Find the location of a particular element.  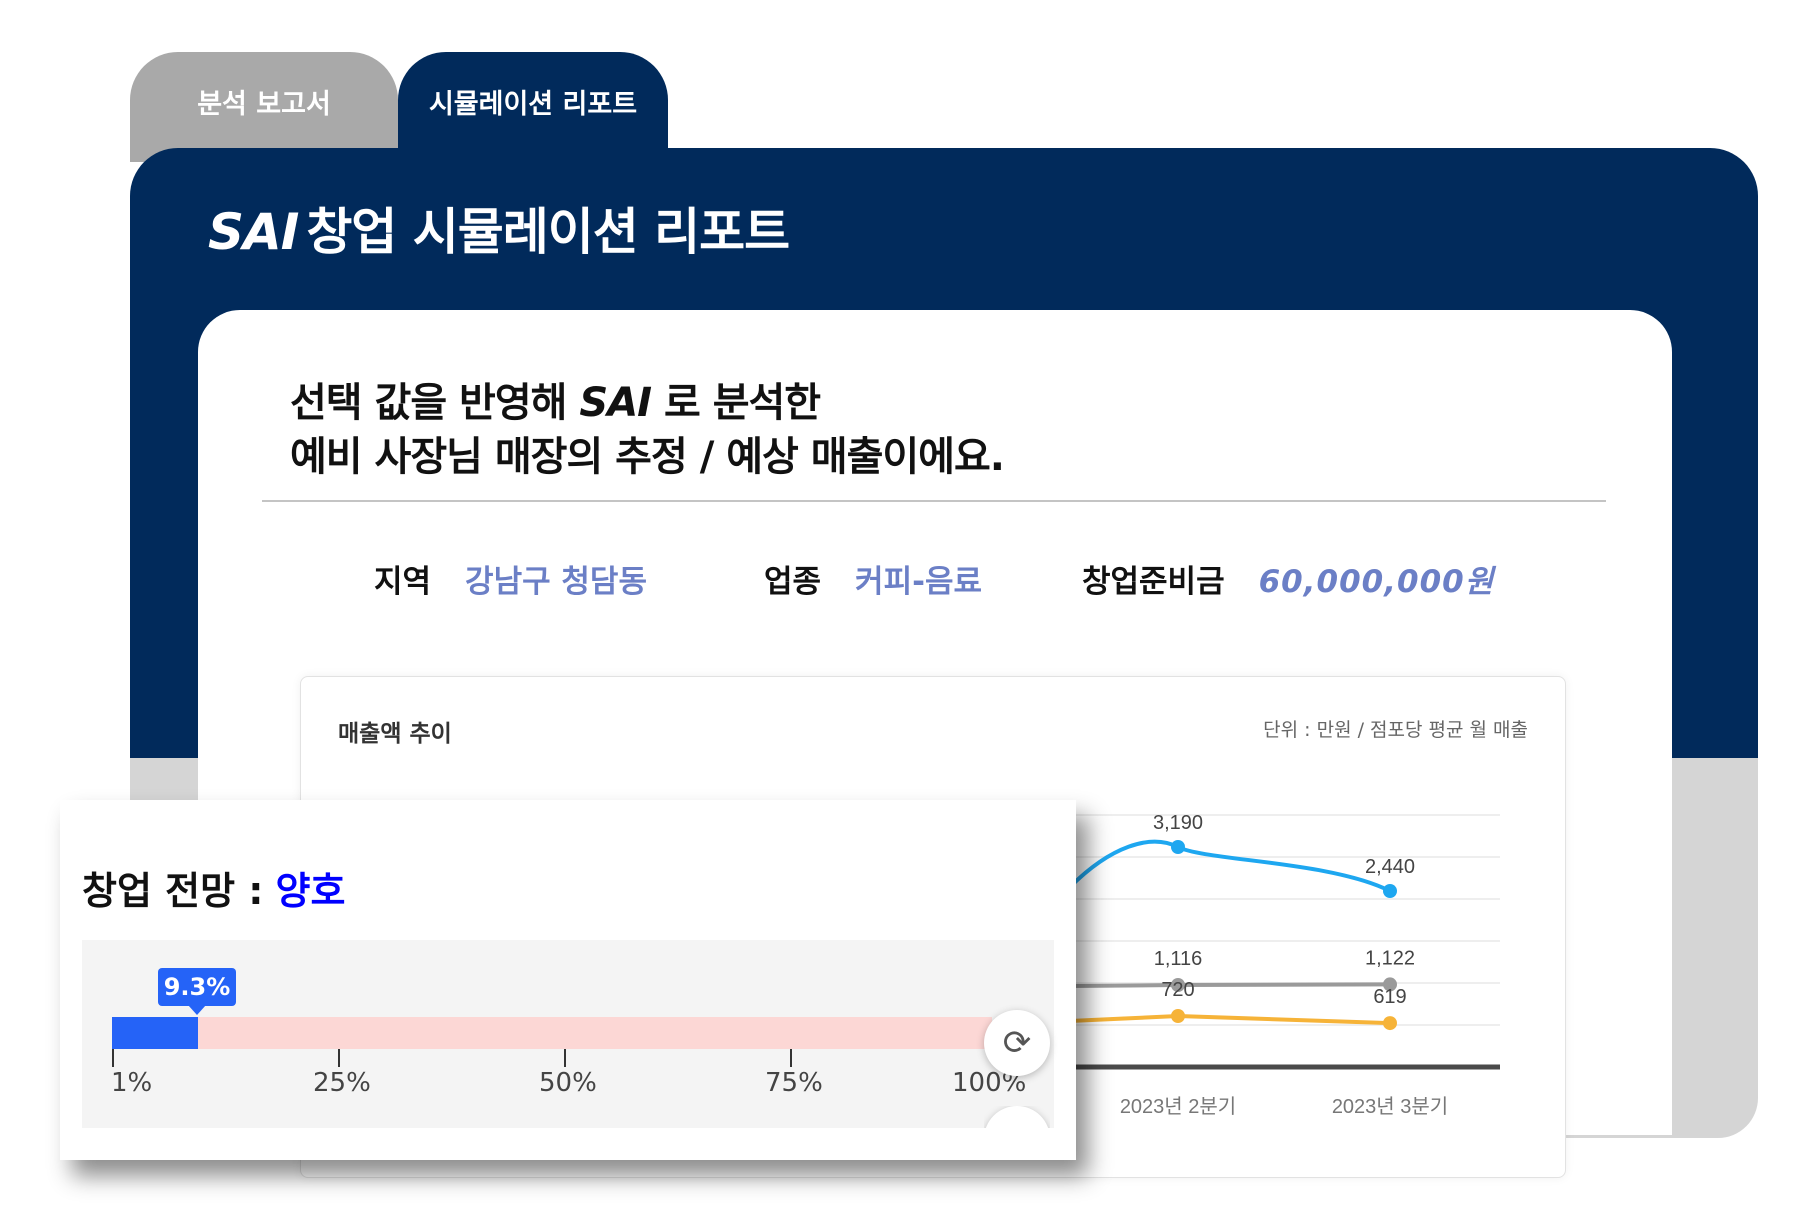

refresh-icon: ⟳ is located at coordinates (1017, 1043).